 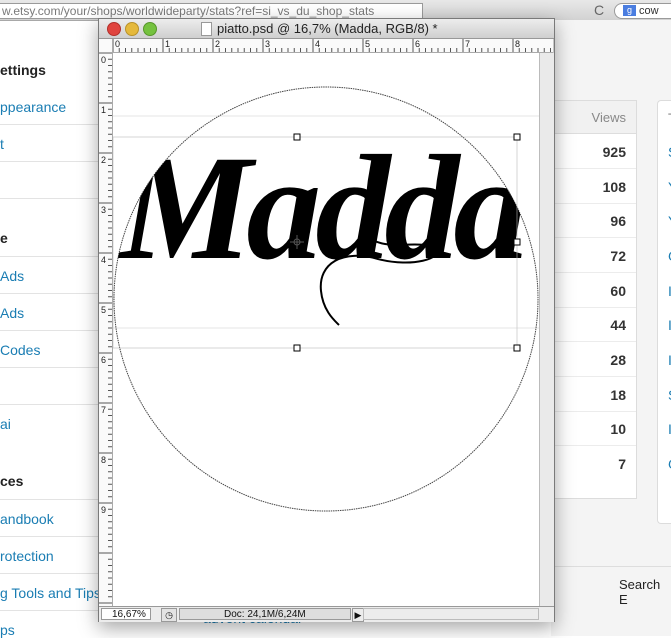 What do you see at coordinates (150, 29) in the screenshot?
I see `zoom-window-icon` at bounding box center [150, 29].